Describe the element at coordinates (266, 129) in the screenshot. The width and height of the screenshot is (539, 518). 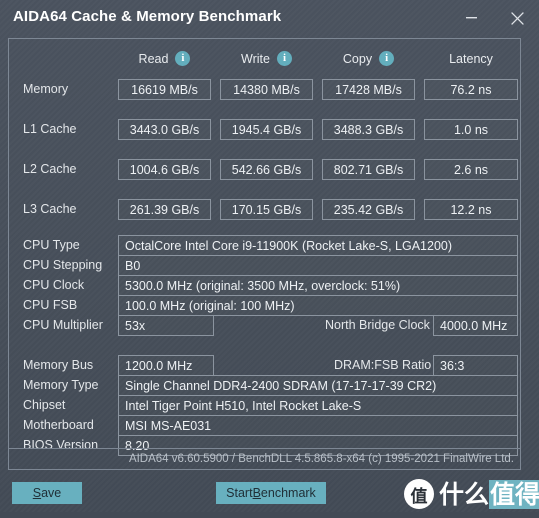
I see `bench-l1-write: 1945.4 GB/s` at that location.